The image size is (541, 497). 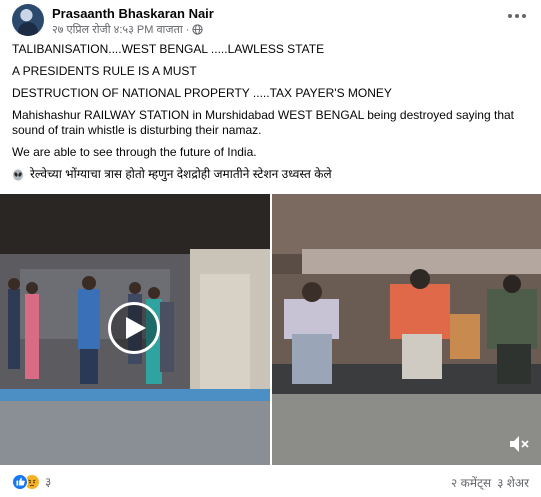 I want to click on engagement-stats: २ कमेंट्स ३ शेअर, so click(x=490, y=482).